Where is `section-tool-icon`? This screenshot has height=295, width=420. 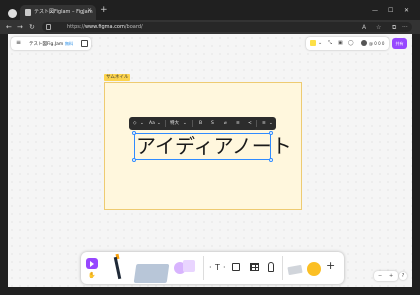
section-tool-icon is located at coordinates (236, 267).